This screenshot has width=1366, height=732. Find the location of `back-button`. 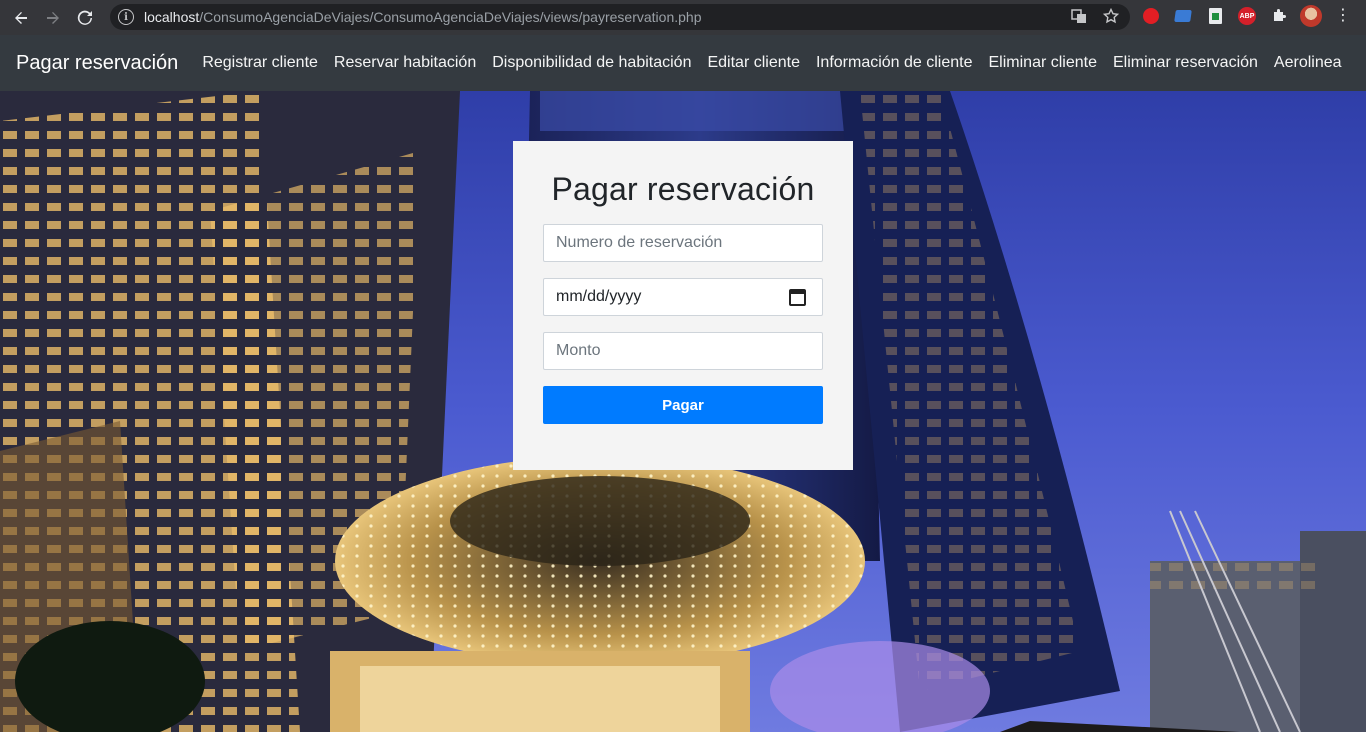

back-button is located at coordinates (21, 17).